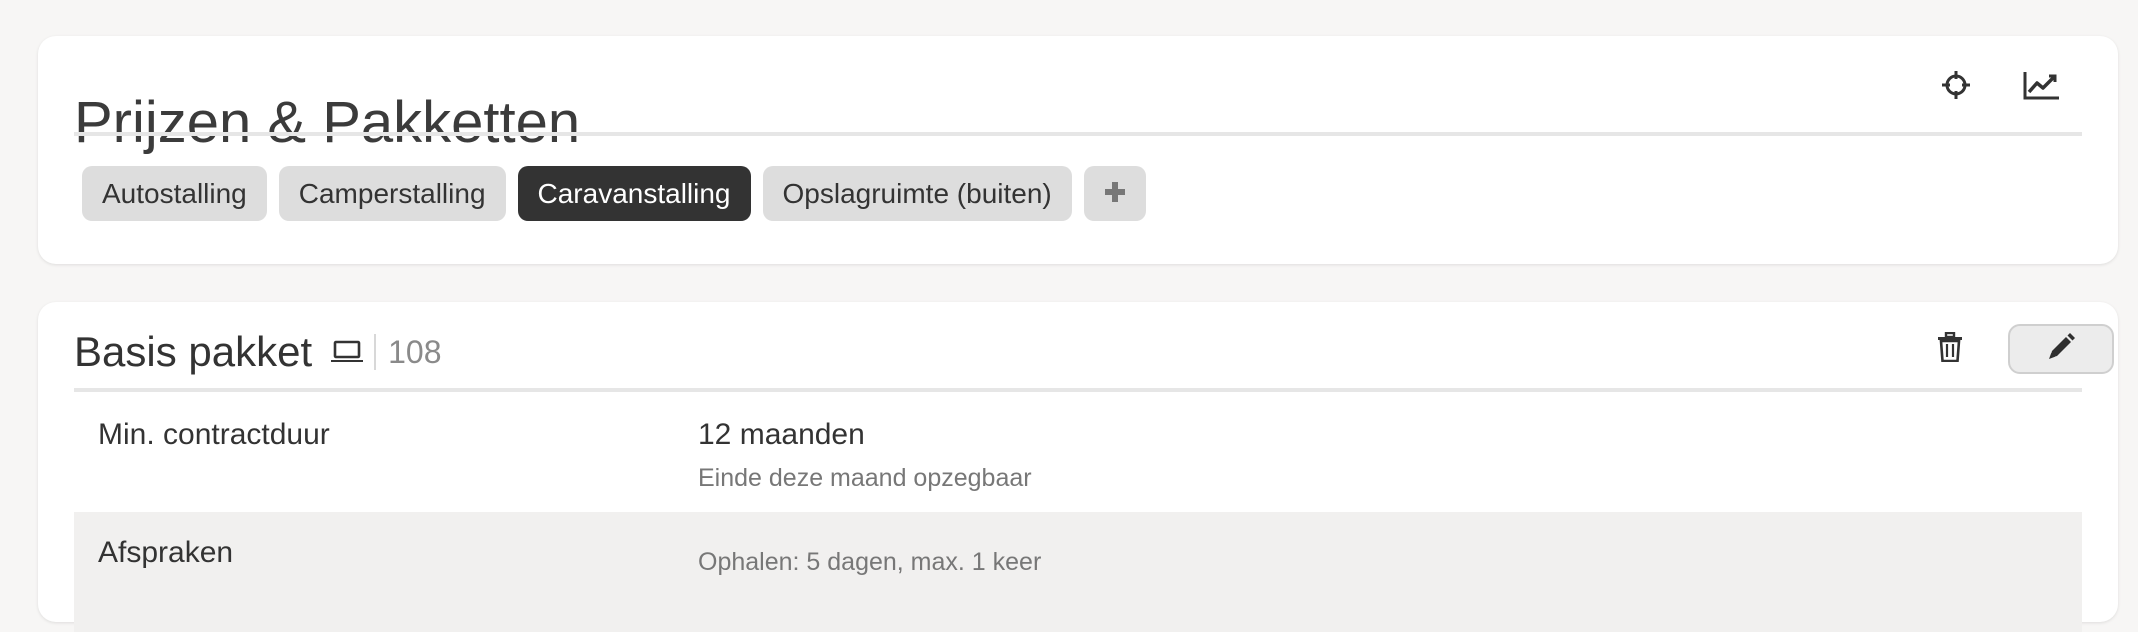 The image size is (2138, 632). I want to click on laptop-icon, so click(347, 352).